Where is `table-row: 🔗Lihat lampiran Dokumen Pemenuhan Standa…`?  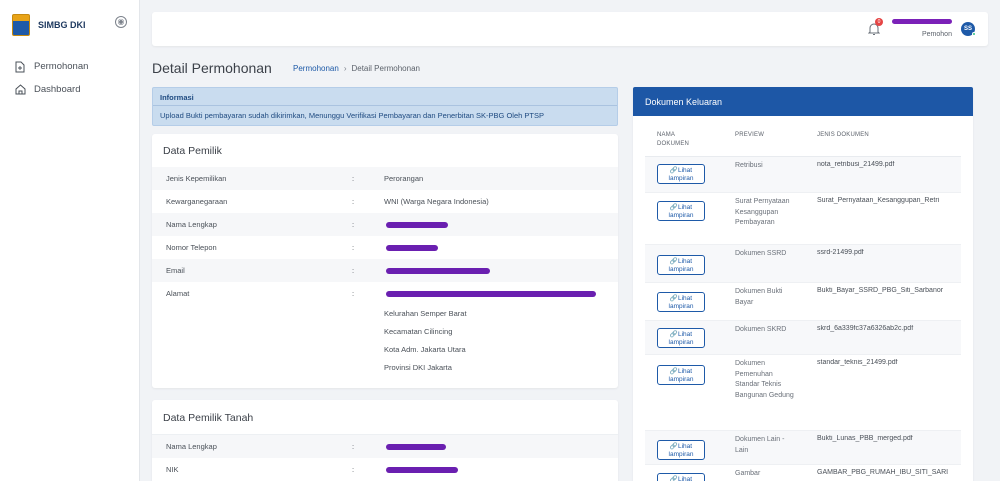
table-row: 🔗Lihat lampiran Dokumen Pemenuhan Standa… is located at coordinates (803, 393).